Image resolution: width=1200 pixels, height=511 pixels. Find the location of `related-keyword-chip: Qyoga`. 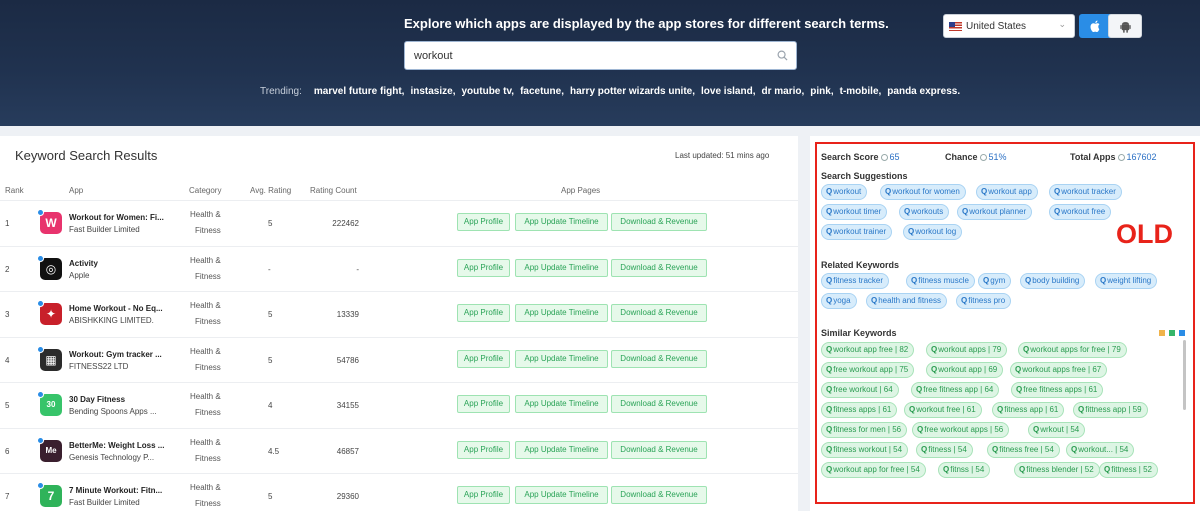

related-keyword-chip: Qyoga is located at coordinates (839, 301).